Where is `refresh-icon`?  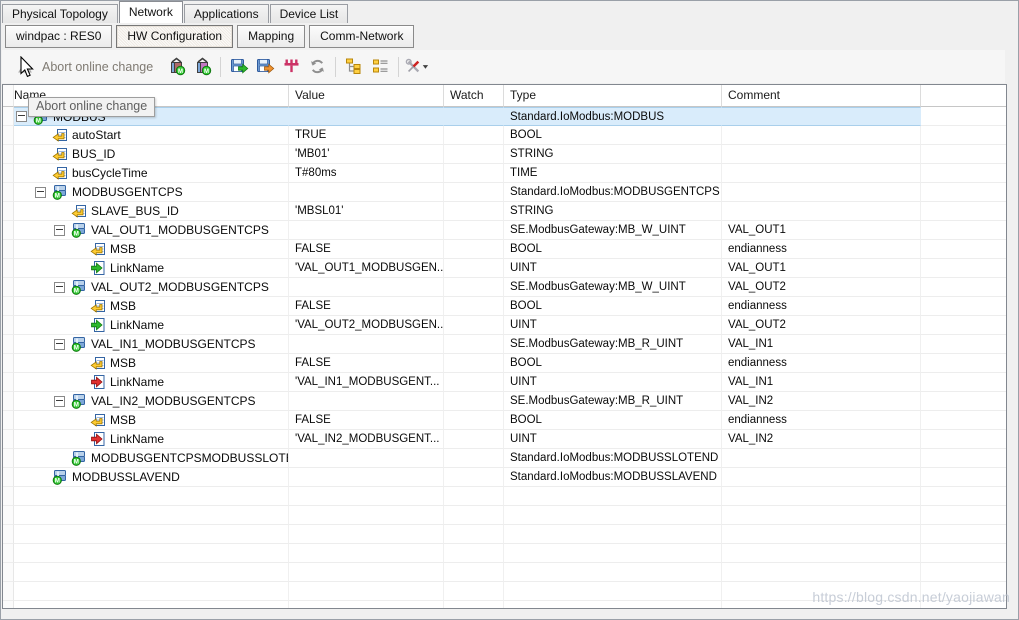
refresh-icon is located at coordinates (317, 67).